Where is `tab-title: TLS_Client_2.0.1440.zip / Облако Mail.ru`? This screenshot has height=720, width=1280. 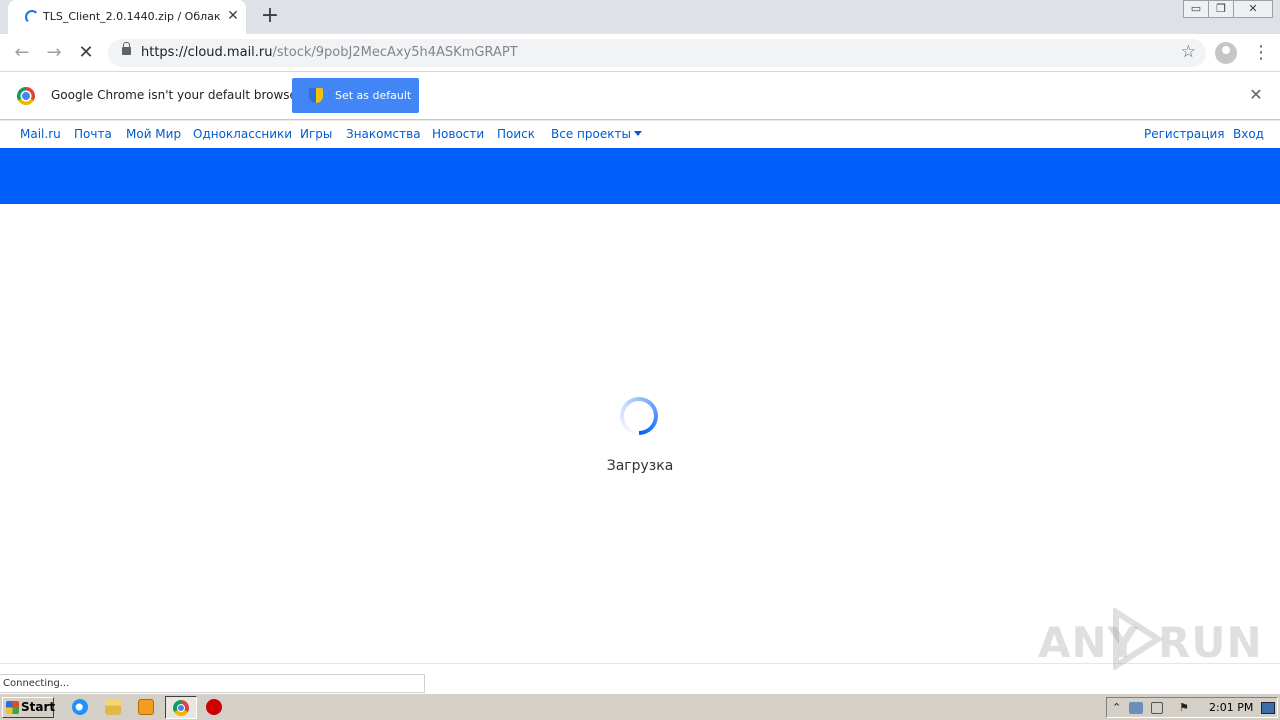
tab-title: TLS_Client_2.0.1440.zip / Облако Mail.ru is located at coordinates (132, 16).